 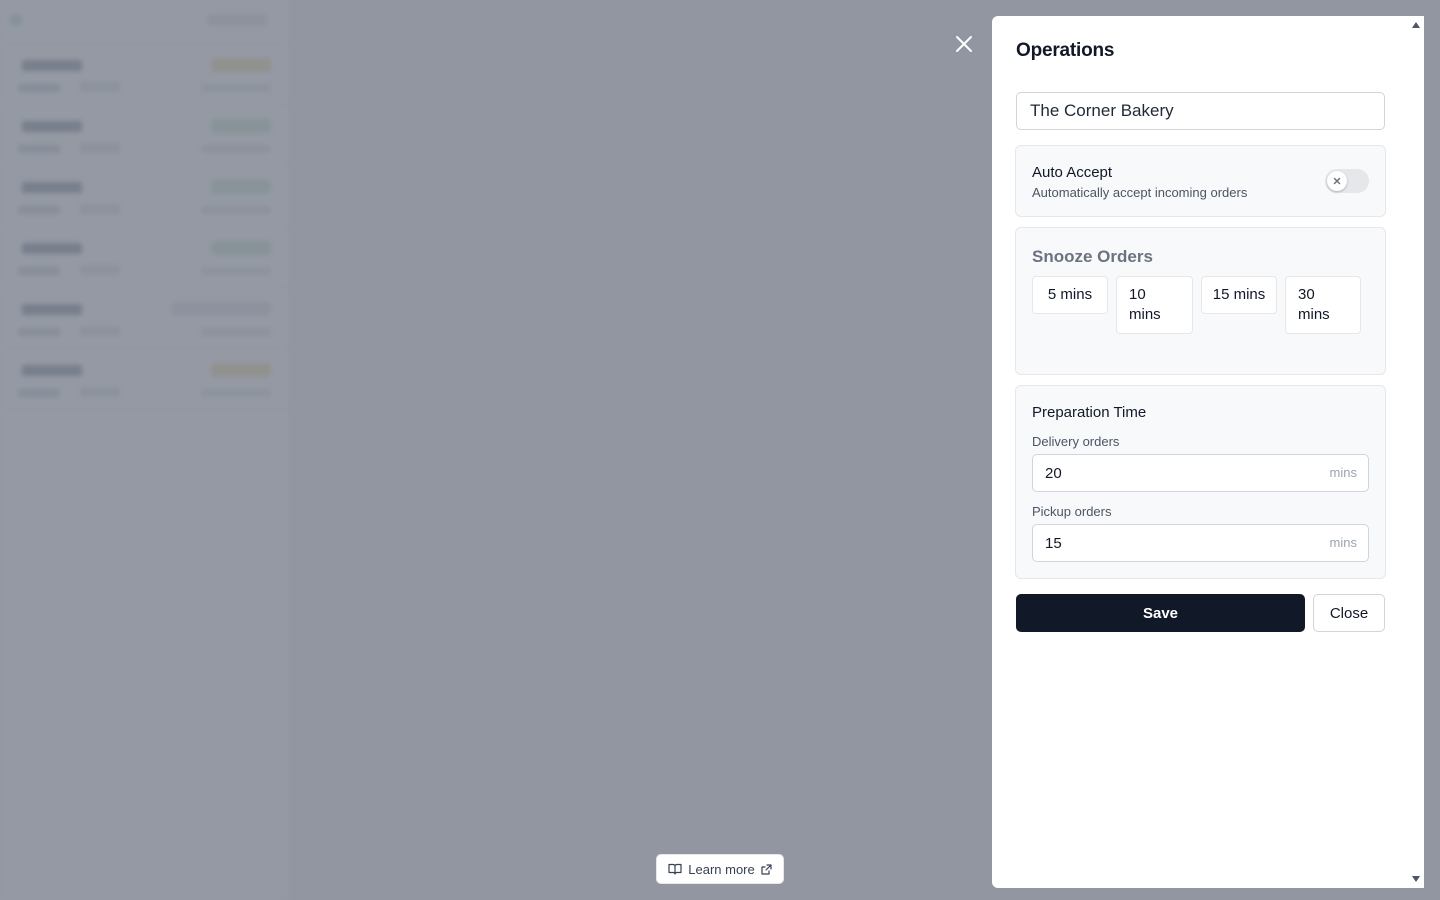 I want to click on close-icon, so click(x=964, y=44).